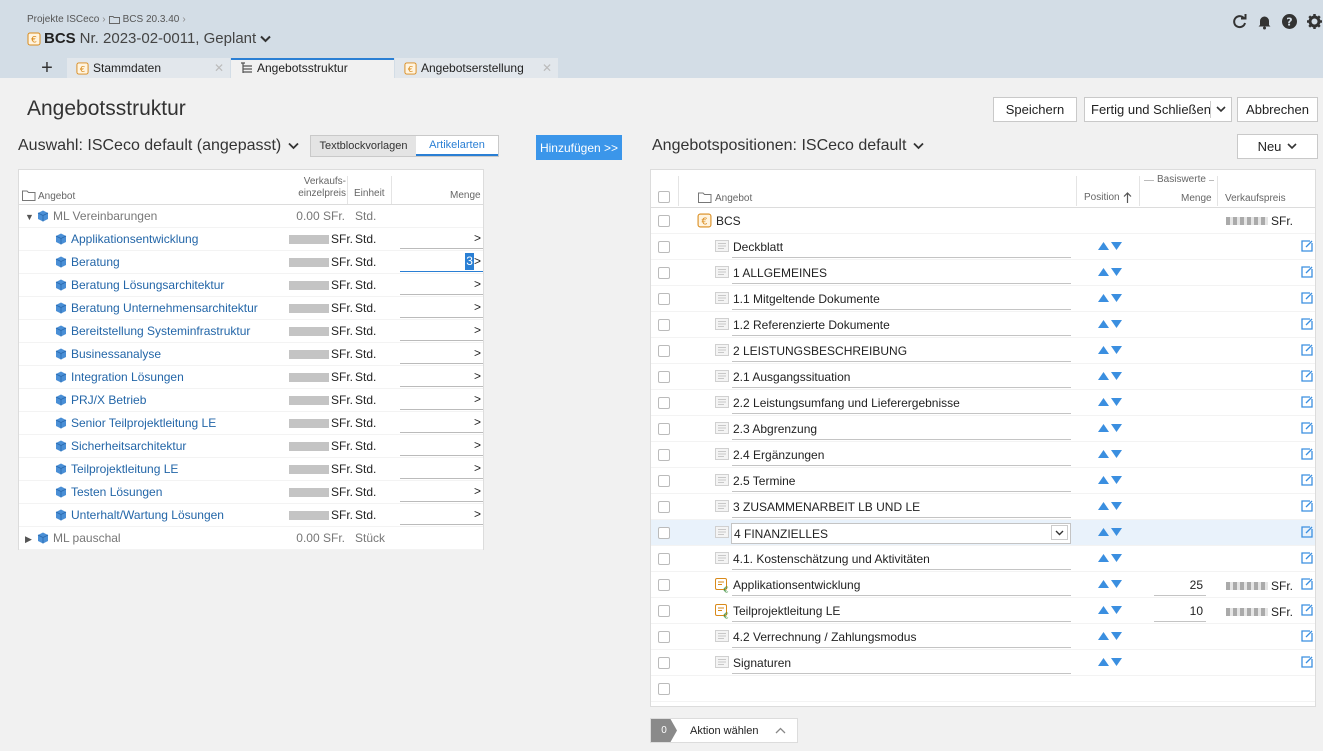 The image size is (1323, 751). Describe the element at coordinates (363, 146) in the screenshot. I see `segment-textblockvorlagen: Textblockvorlagen` at that location.